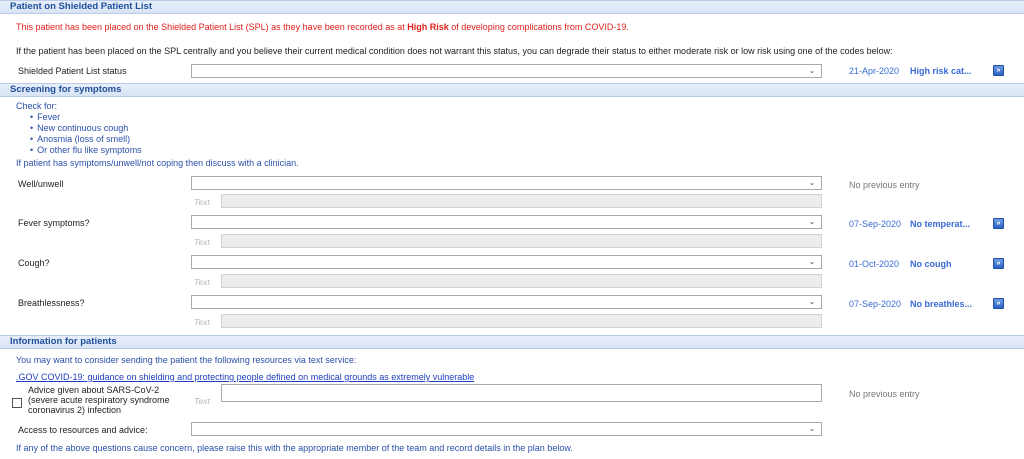 Image resolution: width=1024 pixels, height=459 pixels. What do you see at coordinates (202, 401) in the screenshot?
I see `advice-text-label: Text` at bounding box center [202, 401].